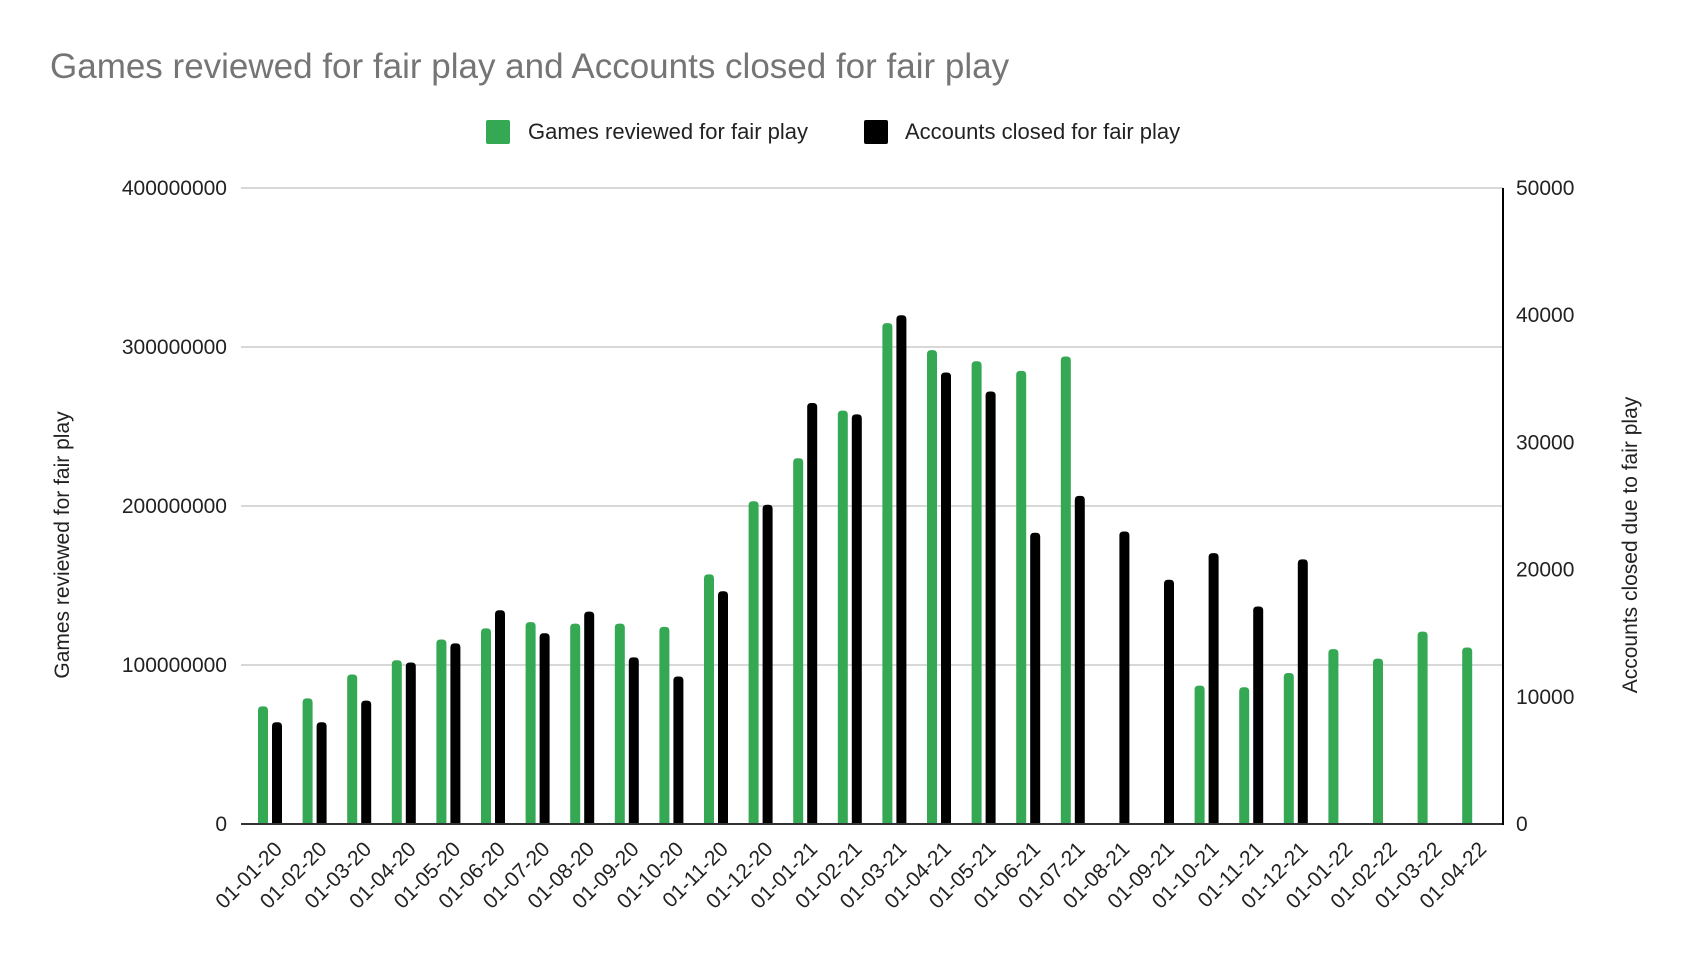  Describe the element at coordinates (1545, 570) in the screenshot. I see `right-tick-label: 20000` at that location.